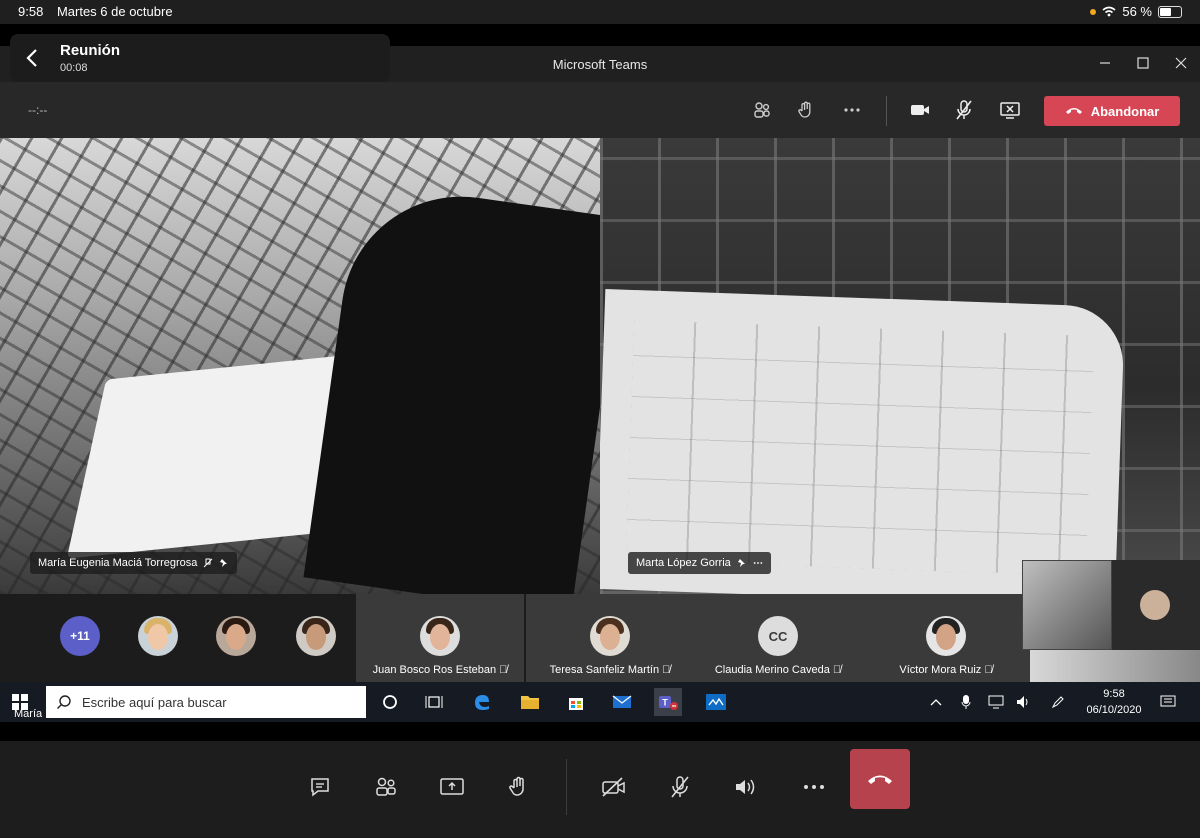 This screenshot has width=1200, height=838. I want to click on mail-icon, so click(622, 701).